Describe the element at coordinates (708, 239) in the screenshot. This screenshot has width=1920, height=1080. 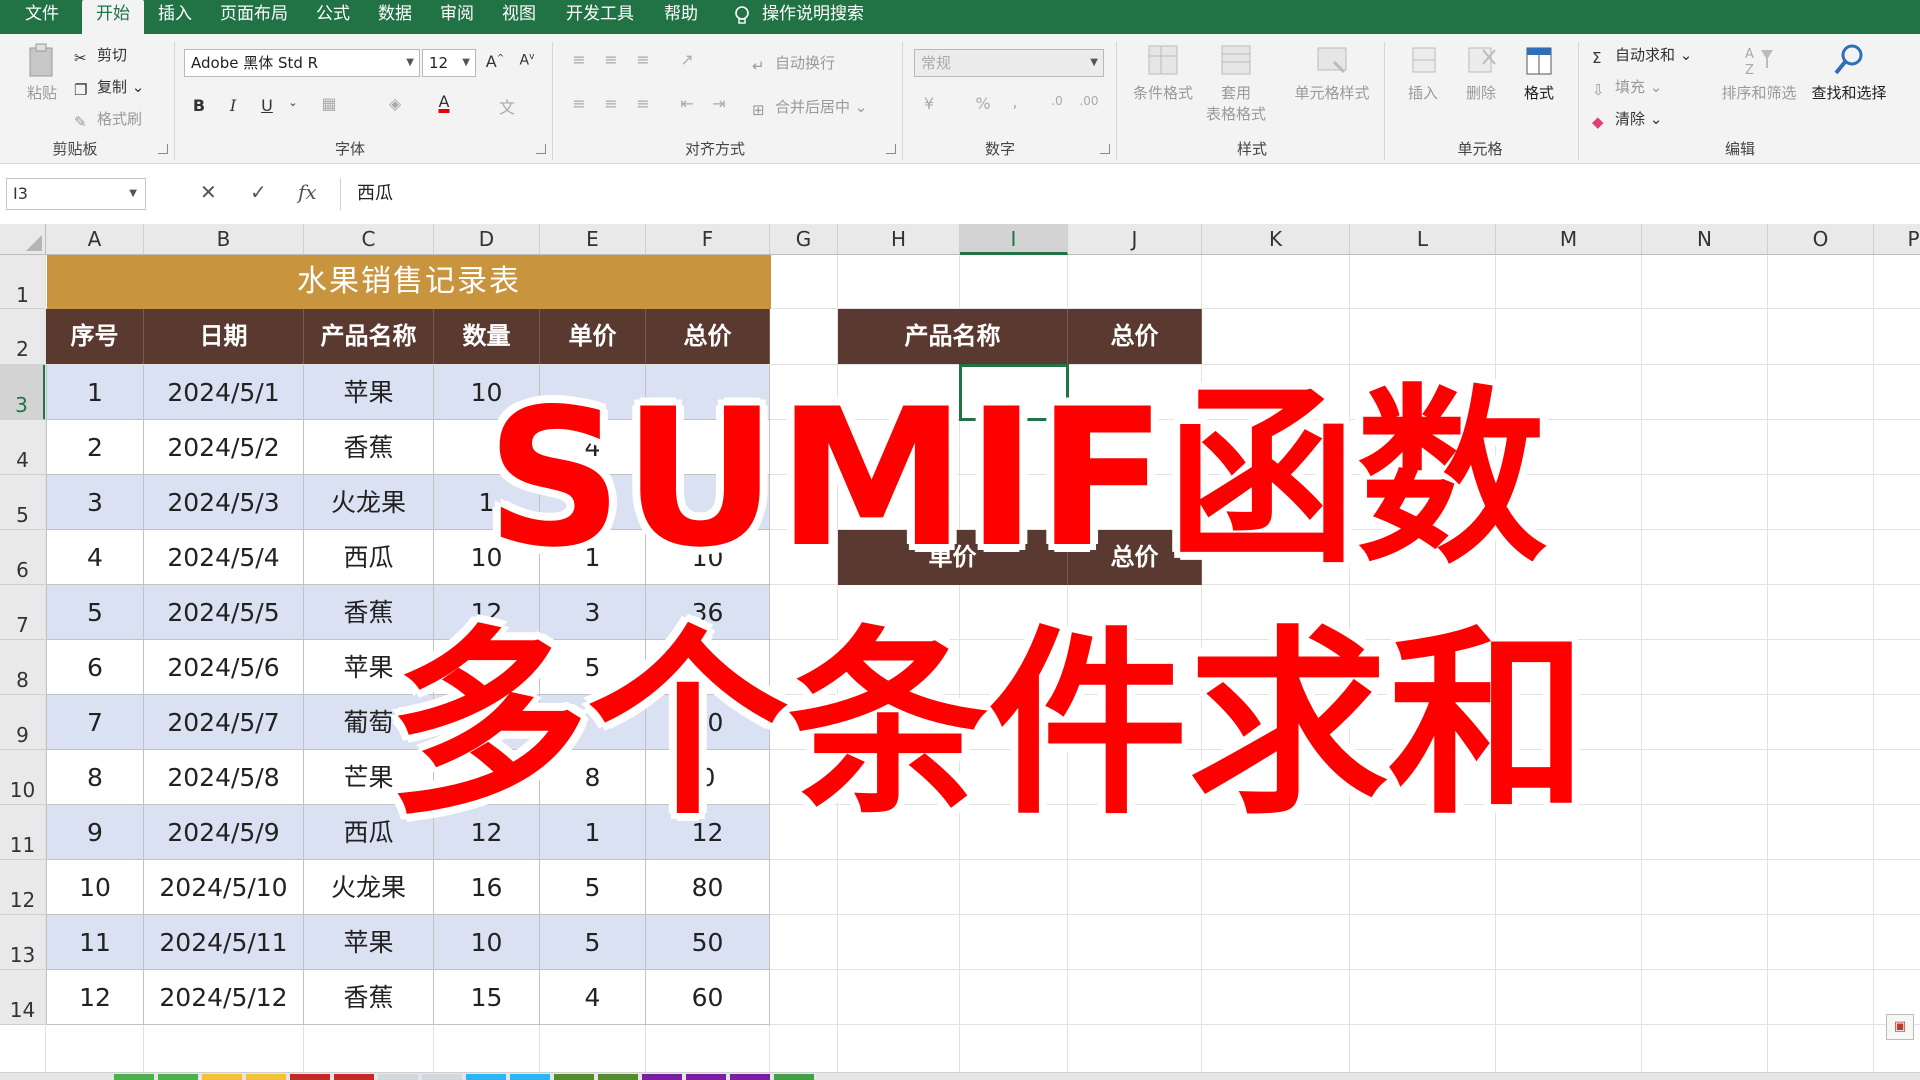
I see `column-header-F: F` at that location.